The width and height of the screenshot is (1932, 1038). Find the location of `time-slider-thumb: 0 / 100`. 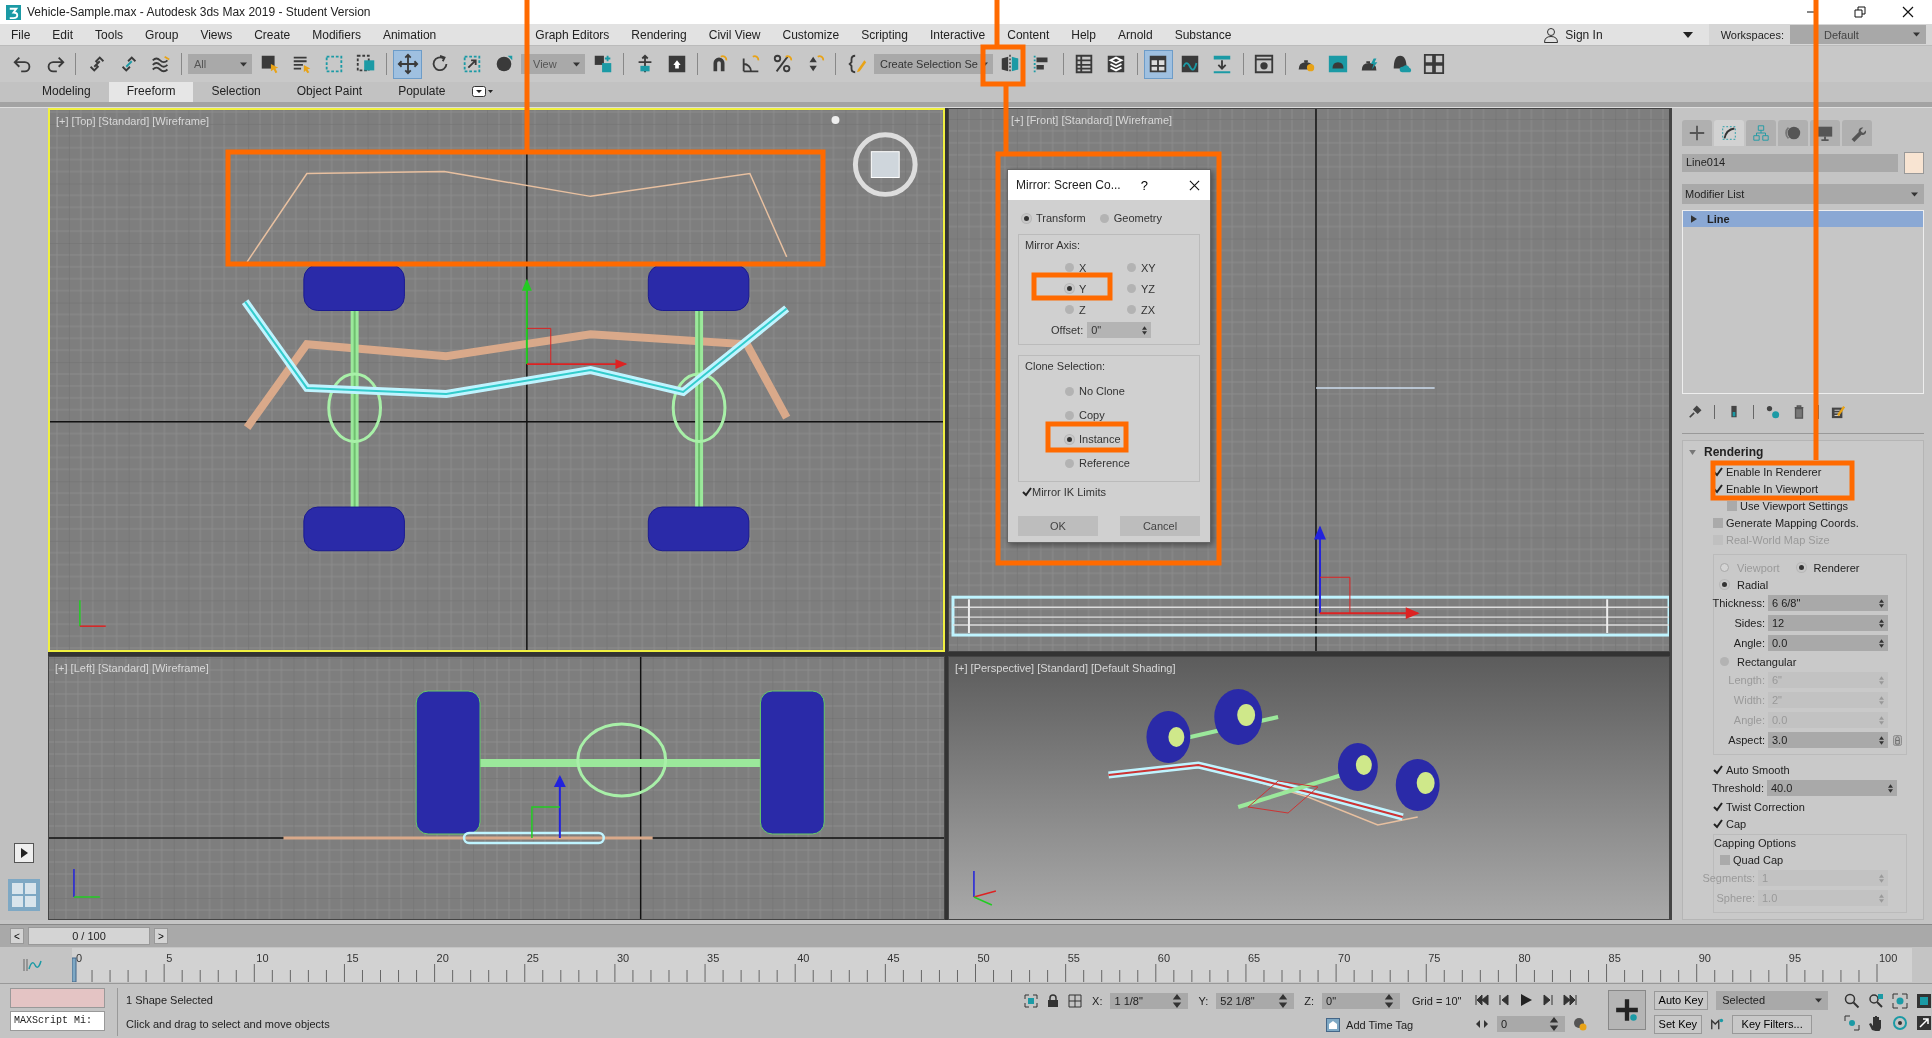

time-slider-thumb: 0 / 100 is located at coordinates (89, 936).